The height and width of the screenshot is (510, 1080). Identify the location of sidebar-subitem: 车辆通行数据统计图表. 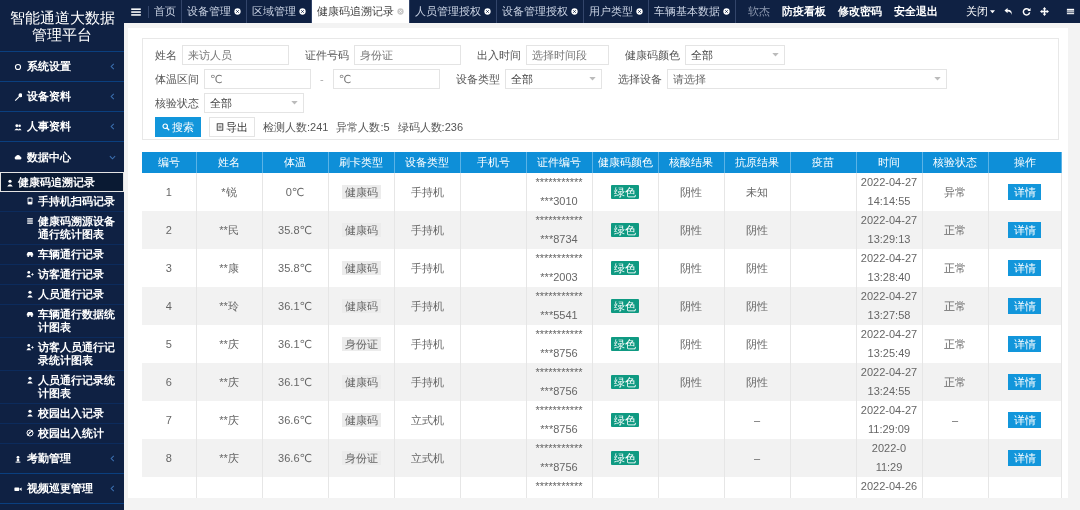
(62, 321).